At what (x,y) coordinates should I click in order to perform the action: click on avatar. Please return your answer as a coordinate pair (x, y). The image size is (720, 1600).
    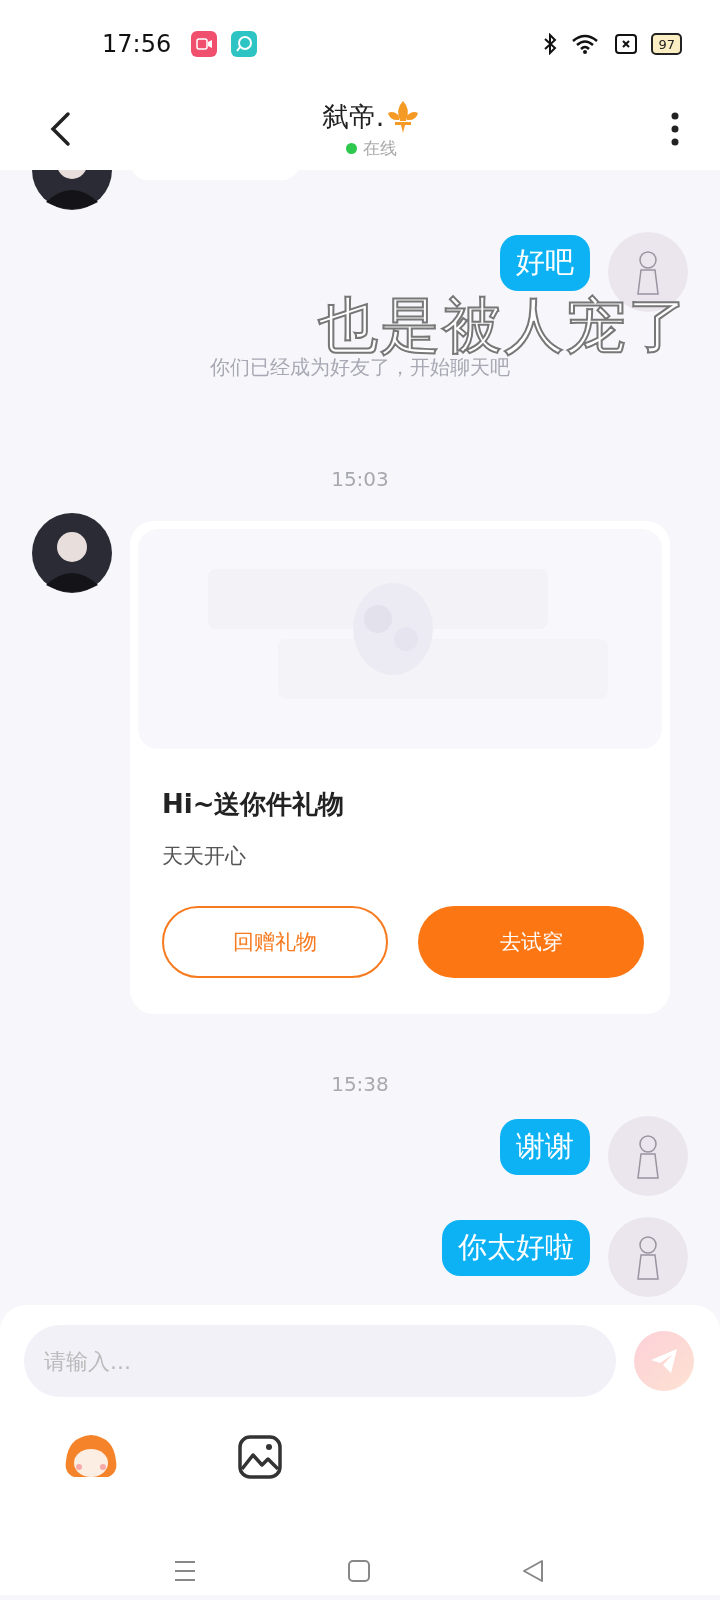
    Looking at the image, I should click on (72, 553).